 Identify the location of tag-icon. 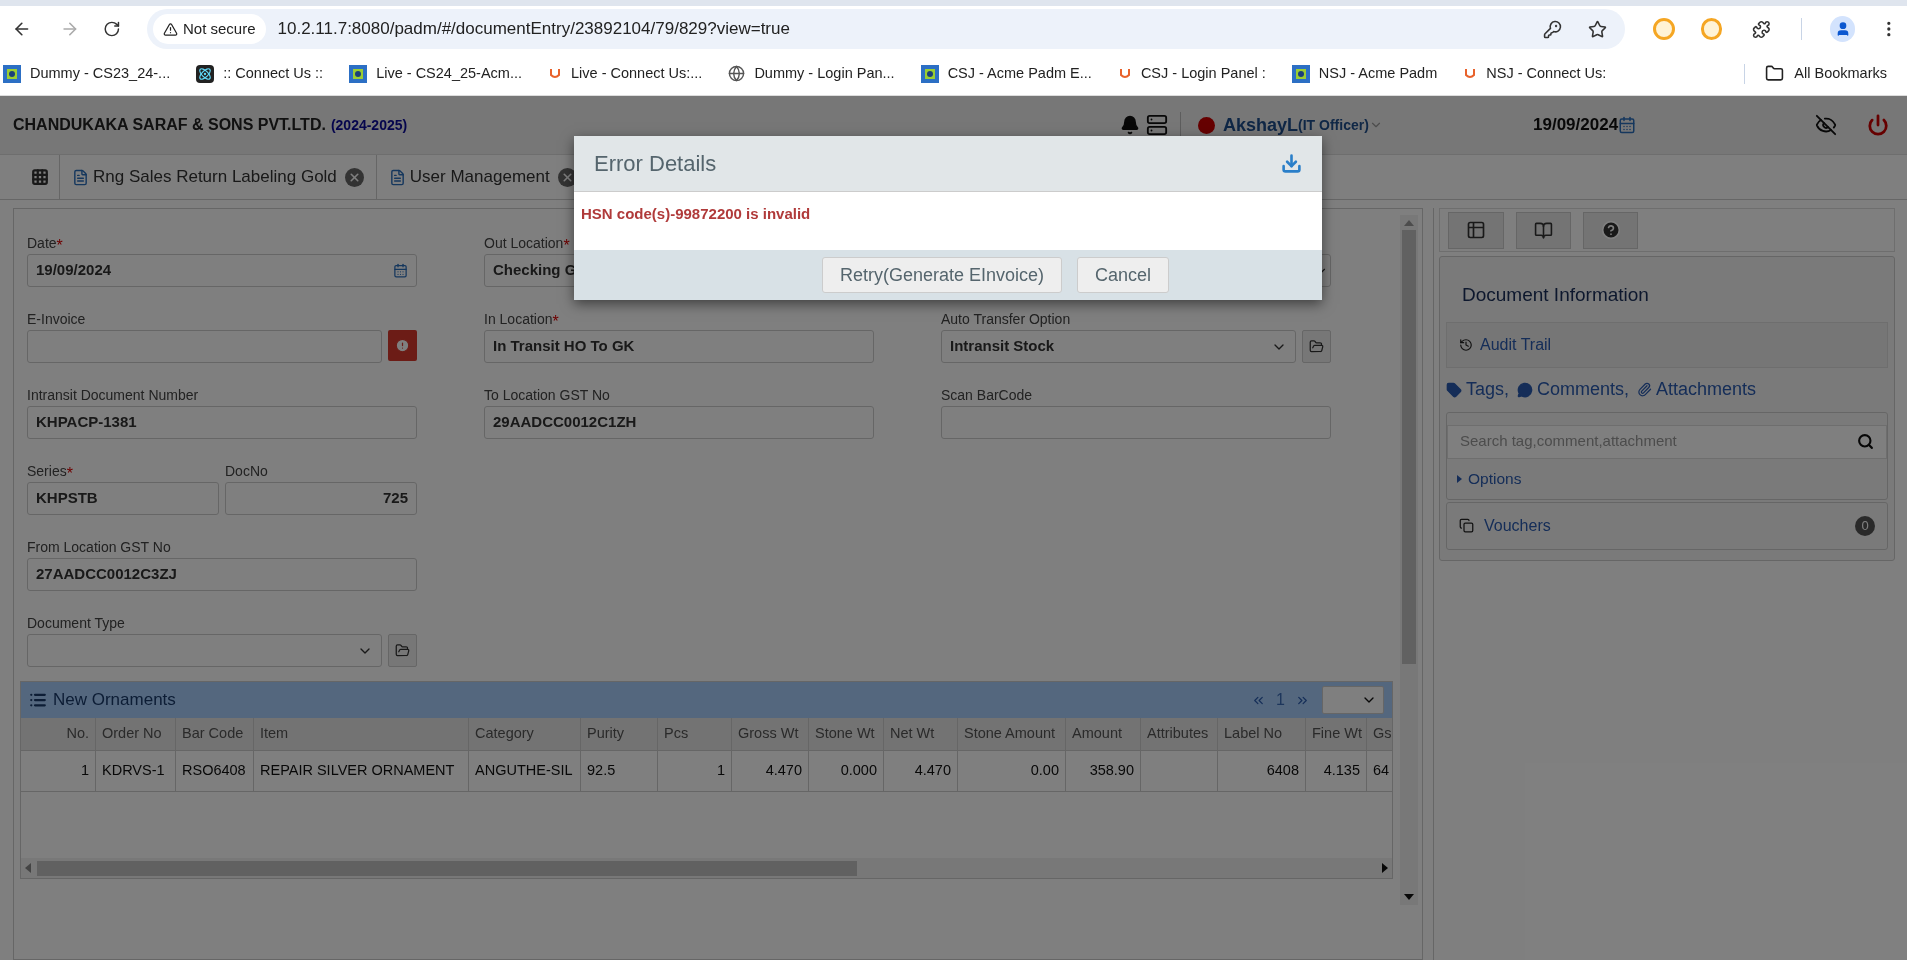
(1454, 389).